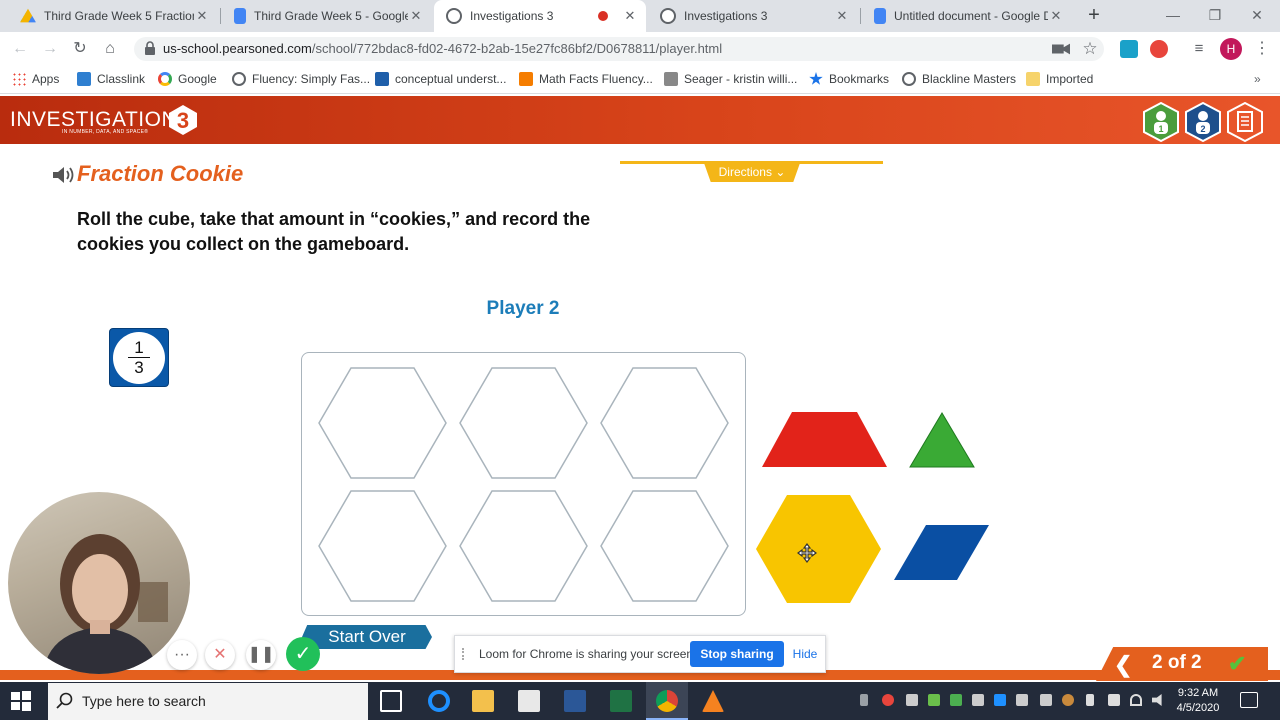  What do you see at coordinates (391, 701) in the screenshot?
I see `task-view-icon` at bounding box center [391, 701].